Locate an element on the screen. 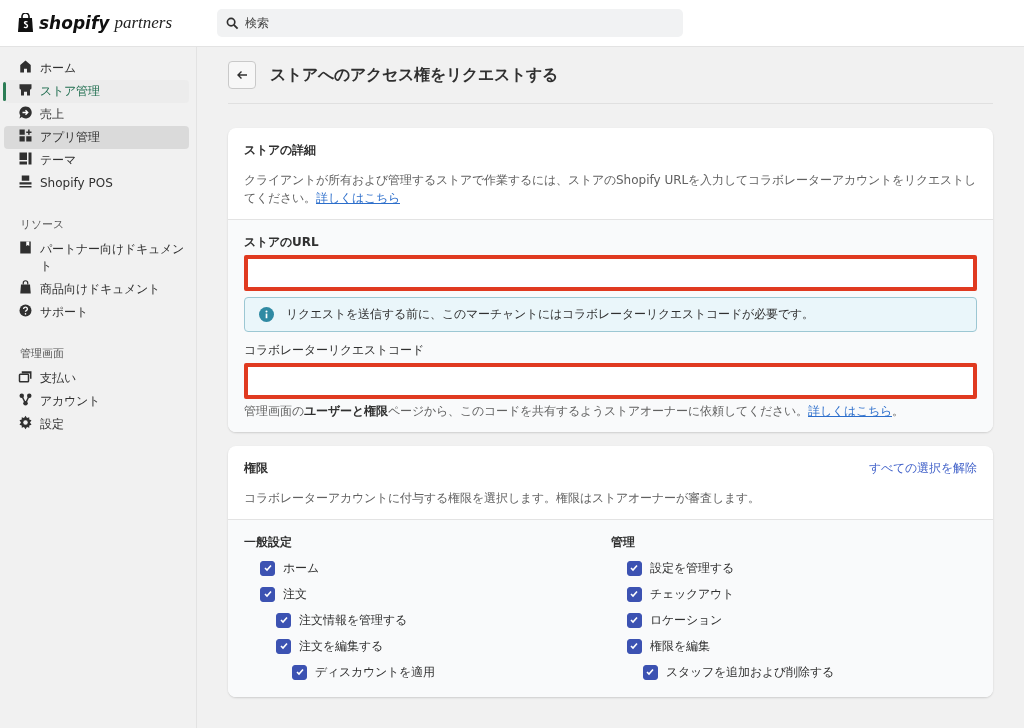  permission-checkbox: スタッフを追加および削除する is located at coordinates (809, 672).